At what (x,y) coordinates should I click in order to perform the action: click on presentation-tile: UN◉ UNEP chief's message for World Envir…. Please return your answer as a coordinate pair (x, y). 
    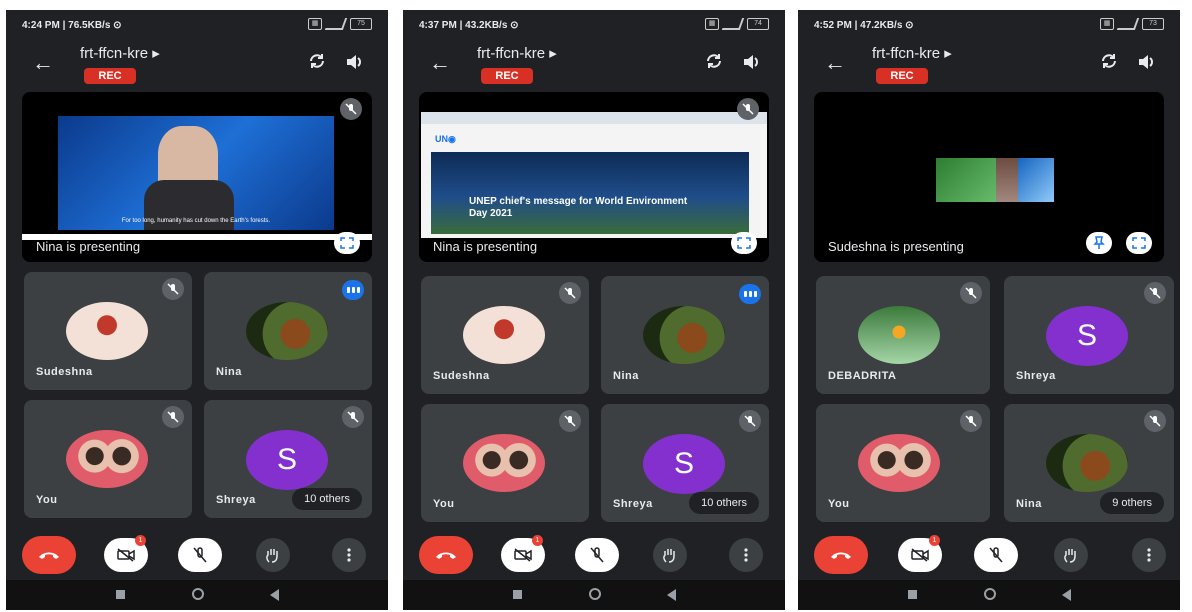
    Looking at the image, I should click on (594, 177).